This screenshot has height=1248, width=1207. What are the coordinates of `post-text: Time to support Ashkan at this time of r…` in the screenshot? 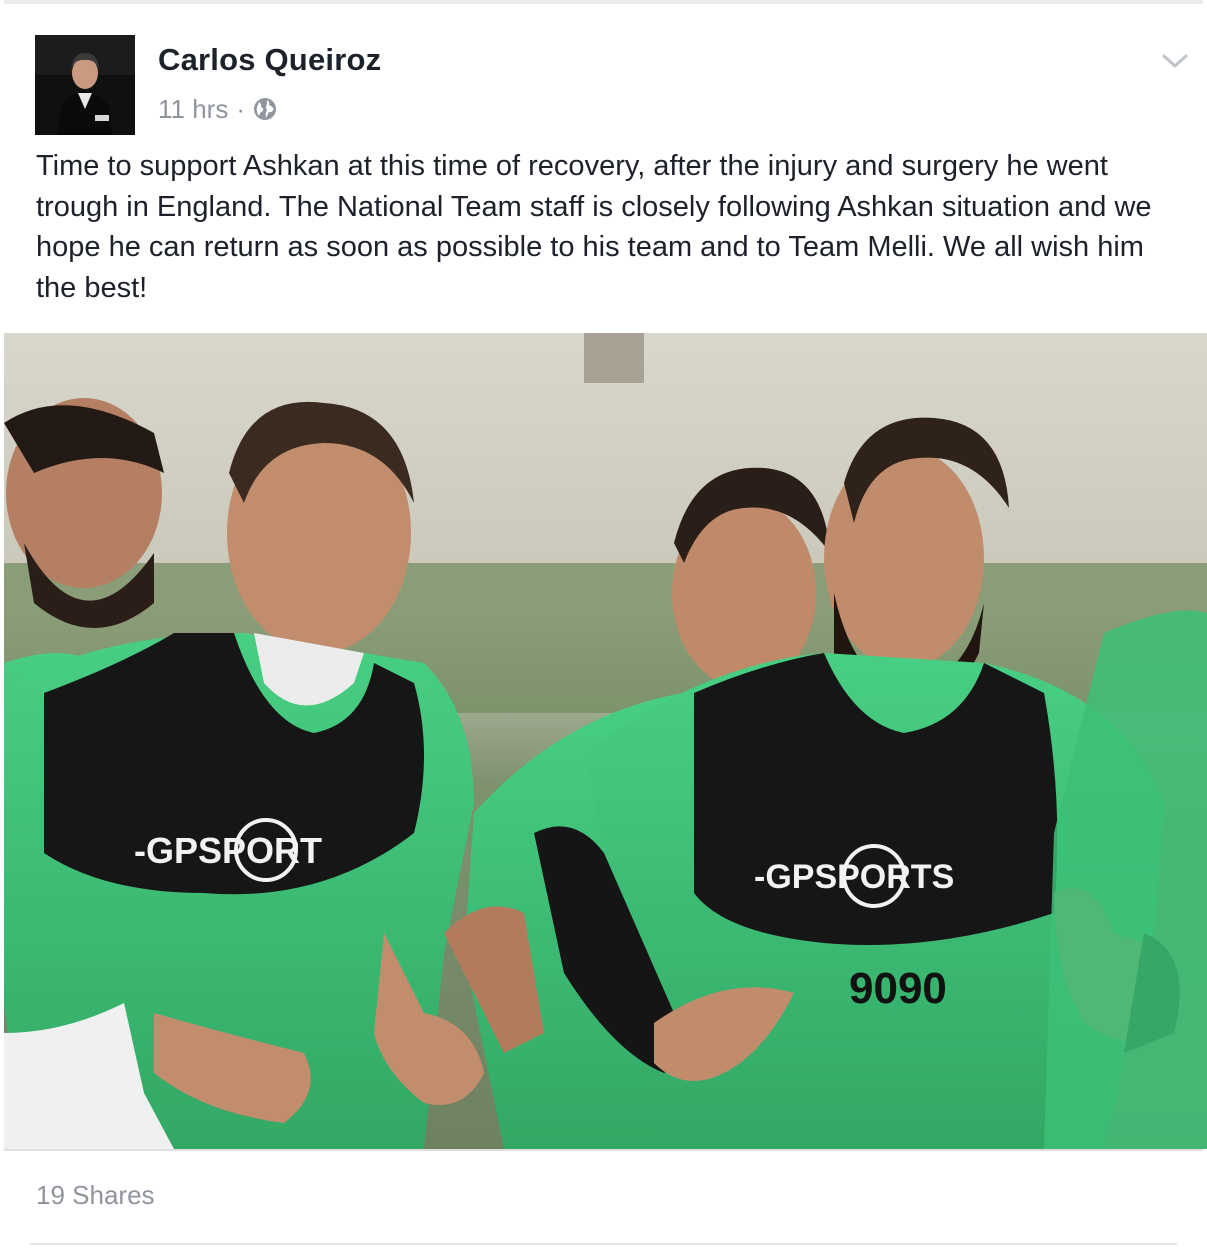 It's located at (594, 227).